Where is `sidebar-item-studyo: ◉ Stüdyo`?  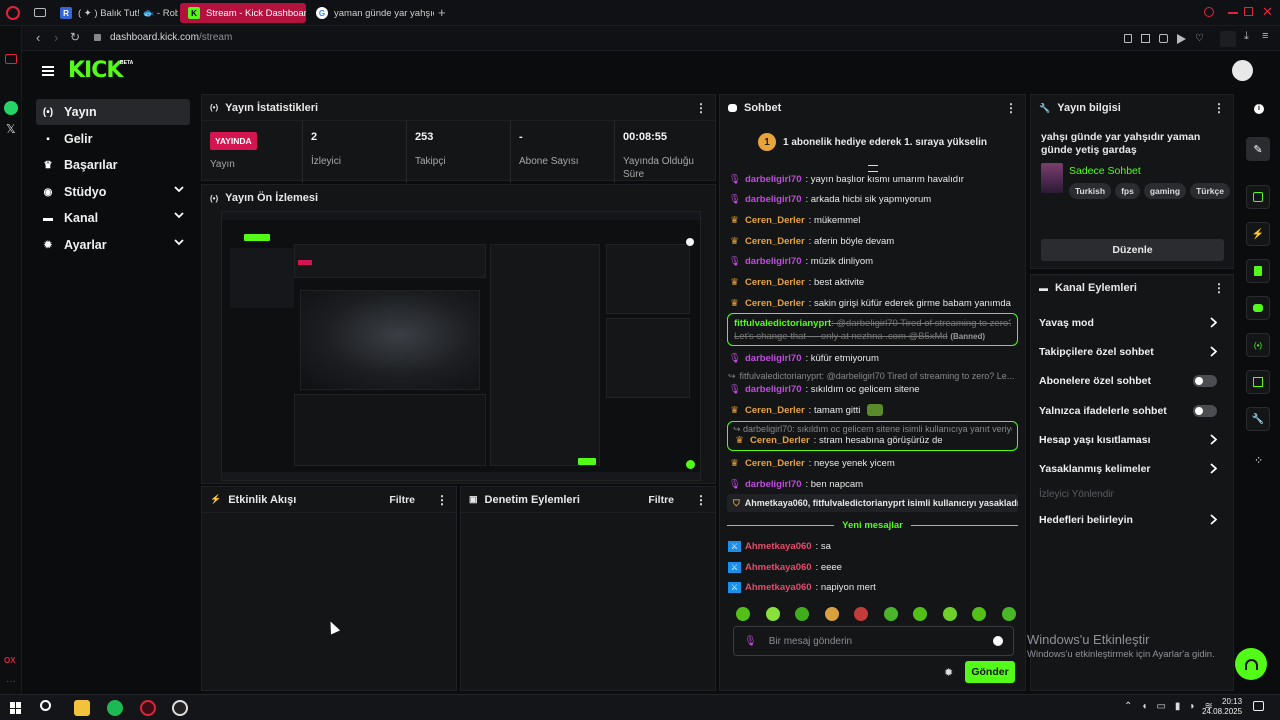
sidebar-item-studyo: ◉ Stüdyo is located at coordinates (113, 192).